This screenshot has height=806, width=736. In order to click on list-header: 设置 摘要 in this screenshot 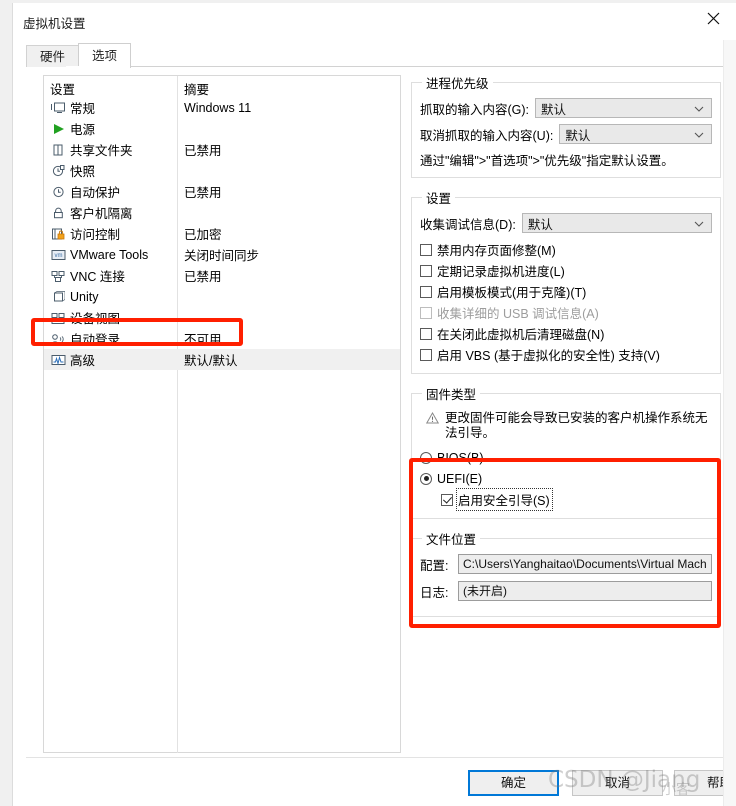, I will do `click(222, 86)`.